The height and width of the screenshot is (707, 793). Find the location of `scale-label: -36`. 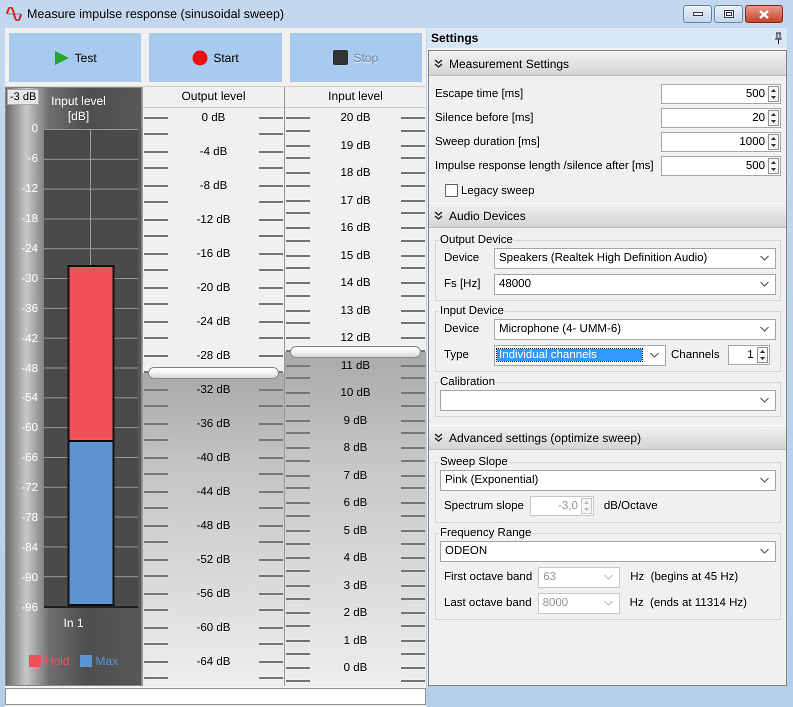

scale-label: -36 is located at coordinates (30, 309).